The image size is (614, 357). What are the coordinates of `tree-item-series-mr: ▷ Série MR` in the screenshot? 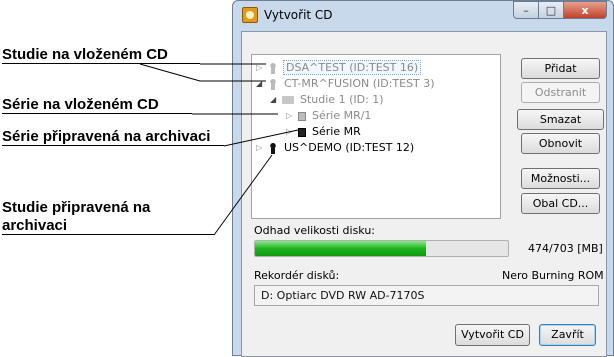 It's located at (323, 132).